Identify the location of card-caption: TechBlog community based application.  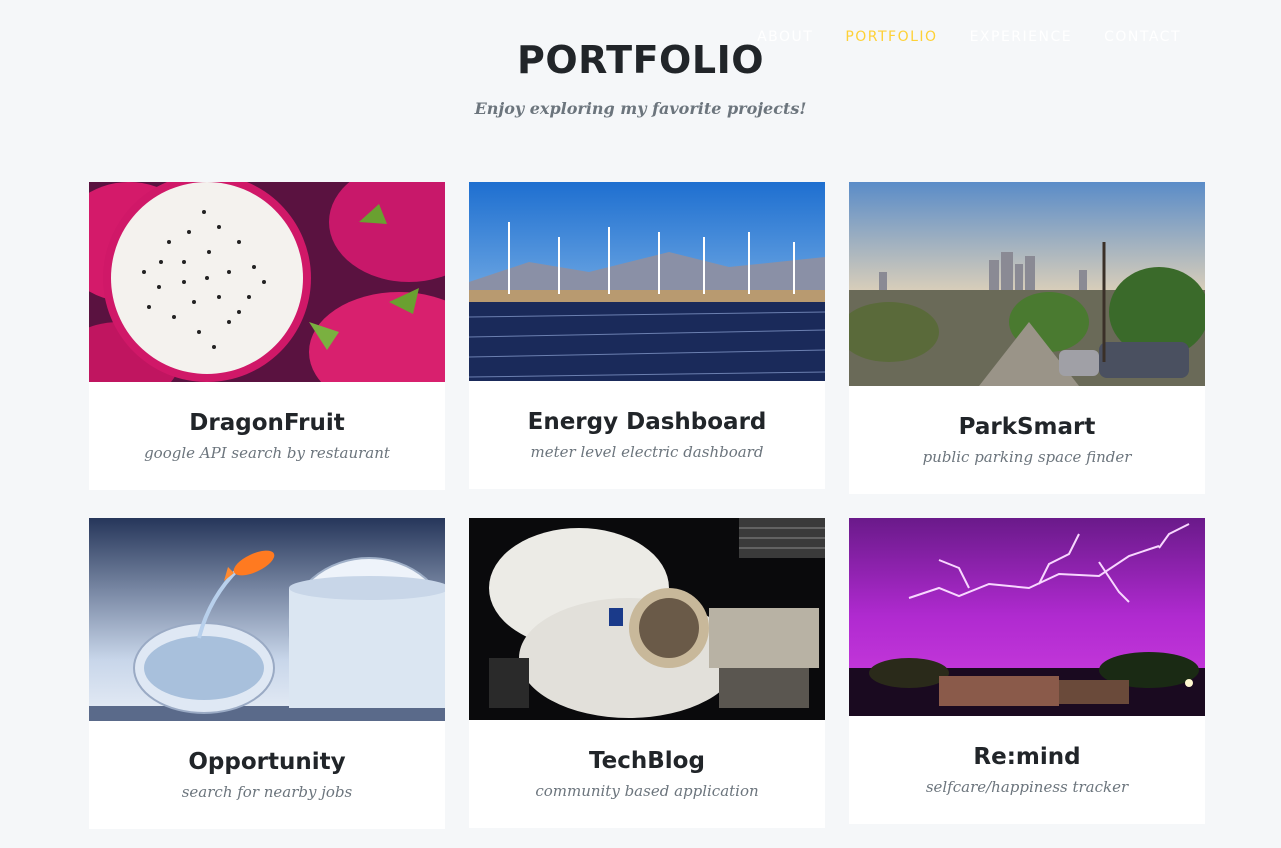
(647, 760).